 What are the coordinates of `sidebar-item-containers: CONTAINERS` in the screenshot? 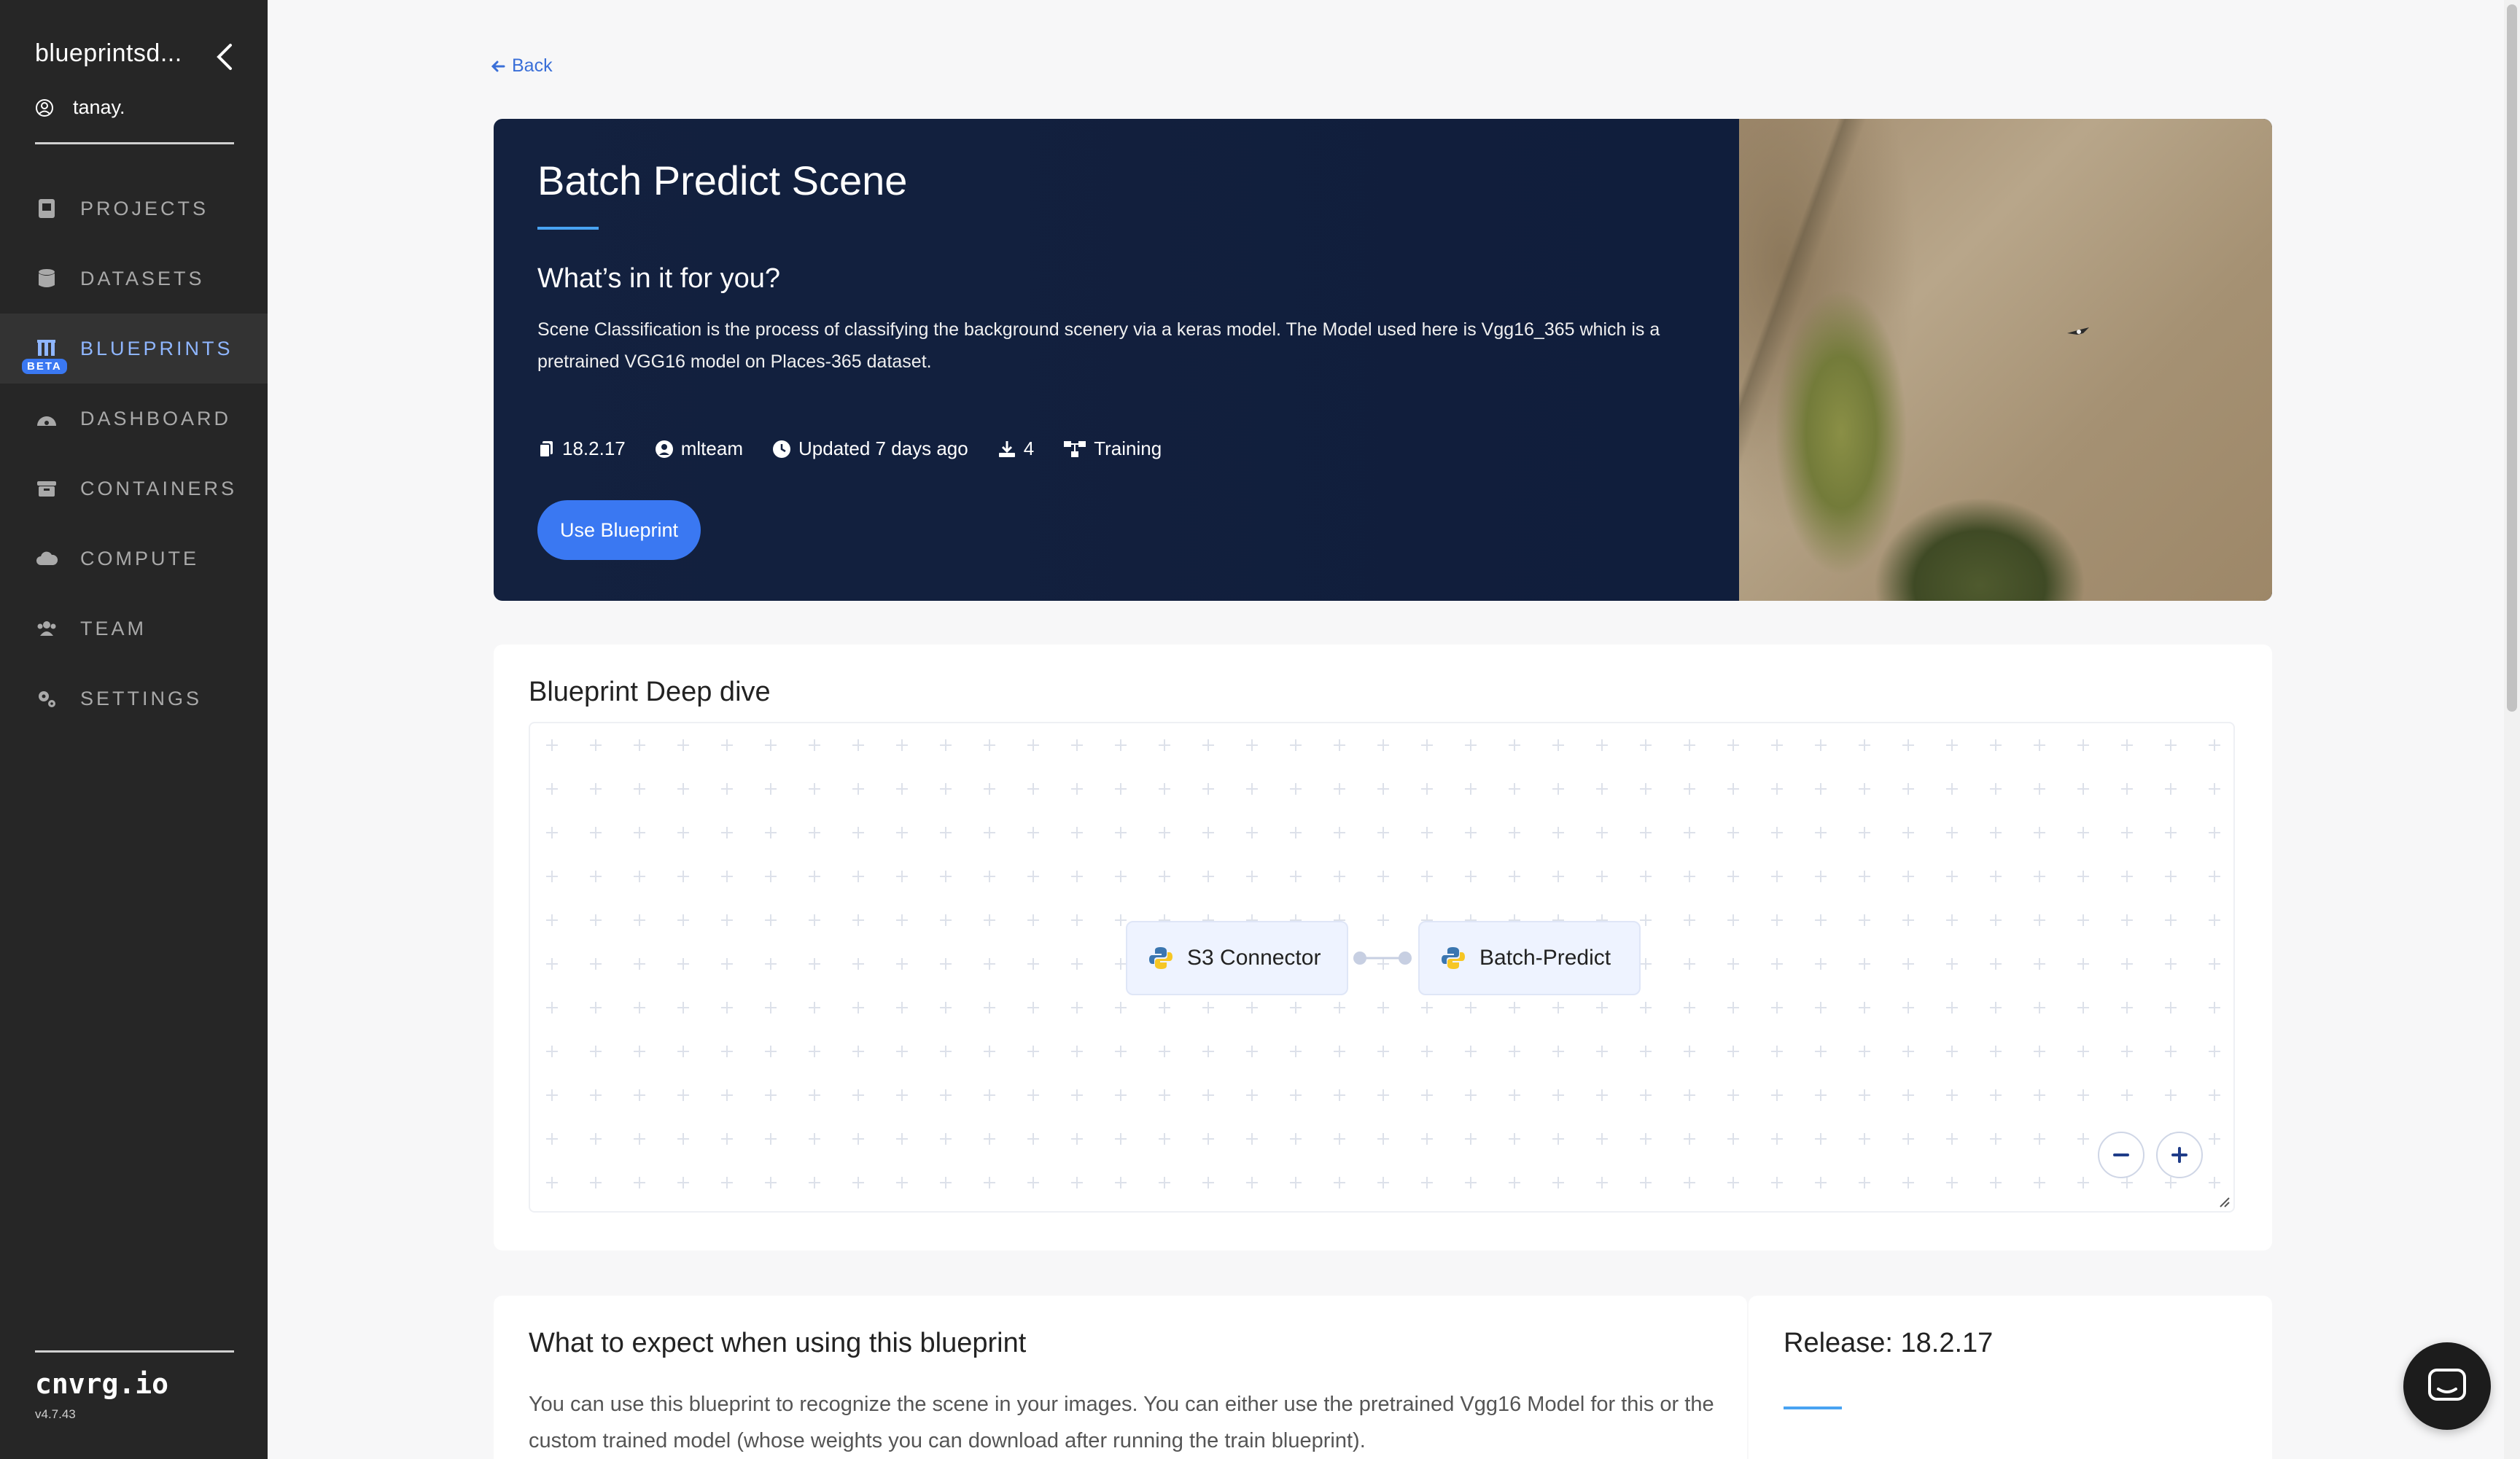 It's located at (134, 489).